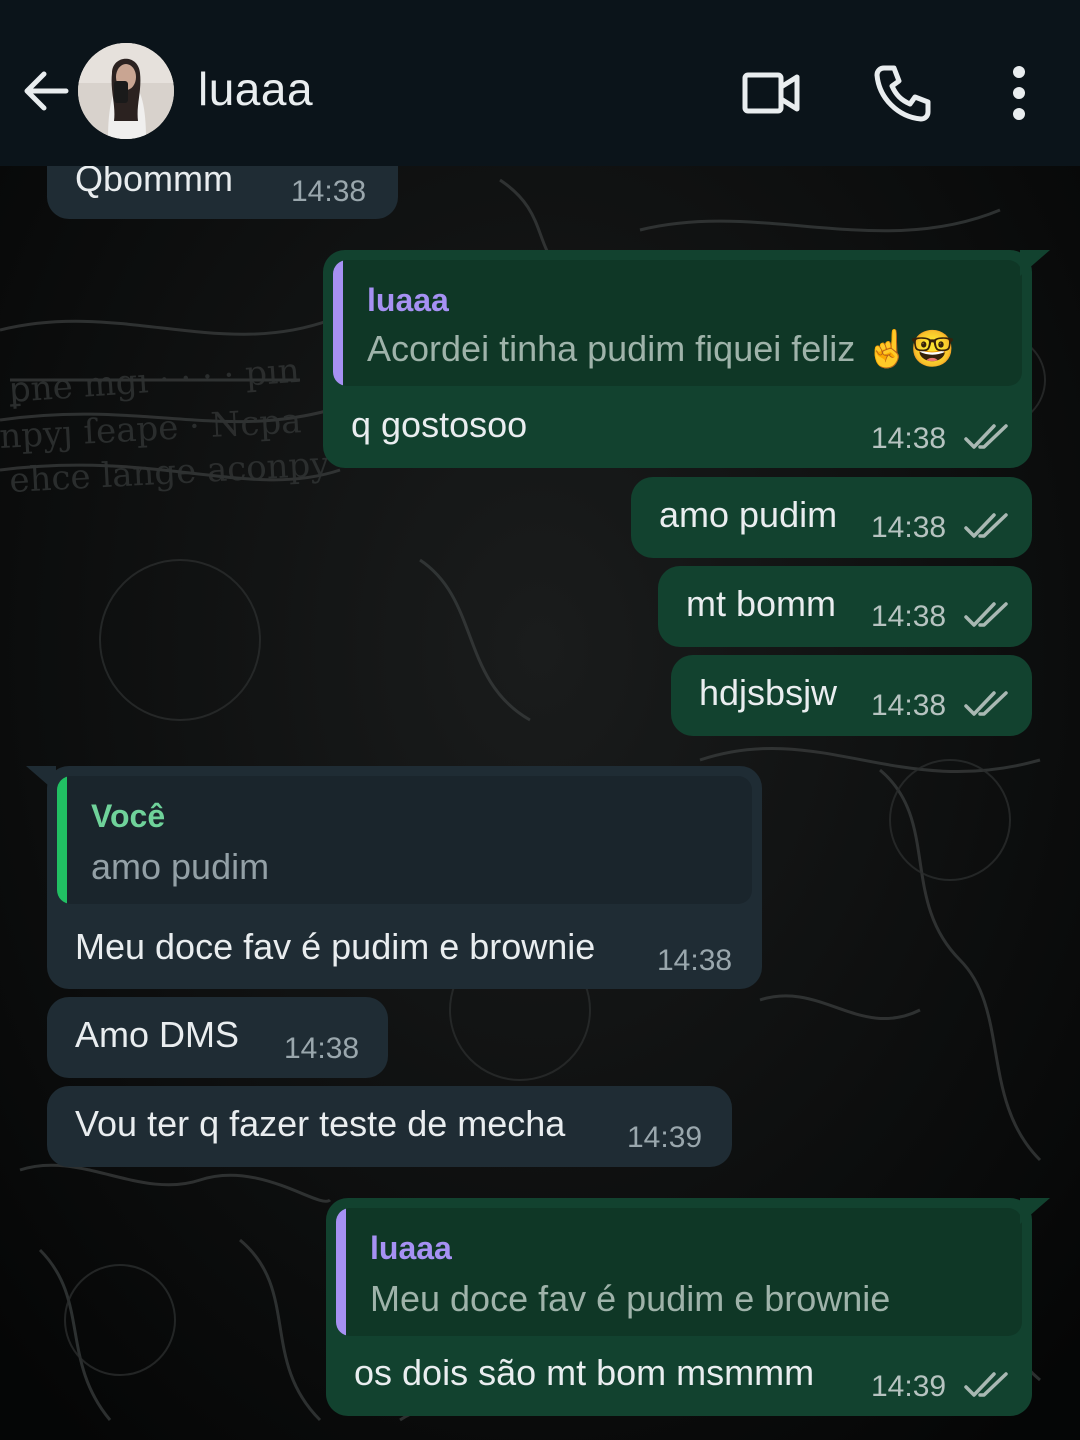  I want to click on quote-text: amo pudim, so click(180, 866).